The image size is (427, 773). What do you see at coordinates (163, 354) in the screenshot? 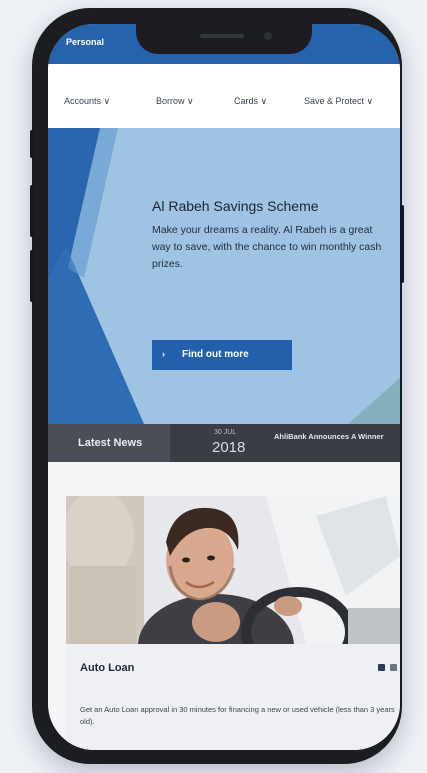
I see `chevron-right-icon: ›` at bounding box center [163, 354].